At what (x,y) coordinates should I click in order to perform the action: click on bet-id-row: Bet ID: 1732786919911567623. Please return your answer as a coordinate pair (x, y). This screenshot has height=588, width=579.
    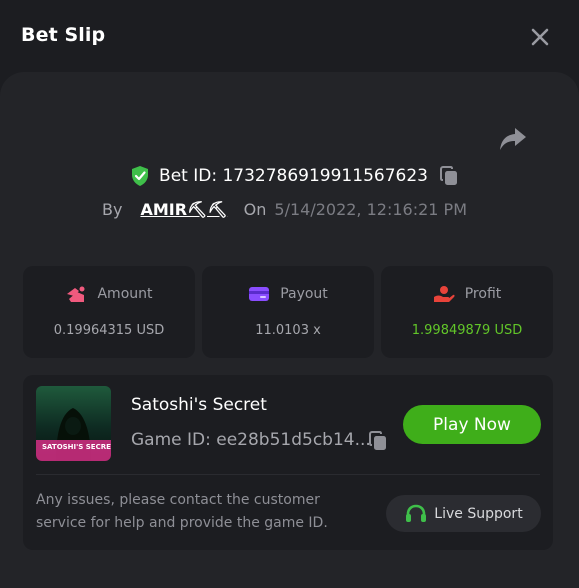
    Looking at the image, I should click on (289, 176).